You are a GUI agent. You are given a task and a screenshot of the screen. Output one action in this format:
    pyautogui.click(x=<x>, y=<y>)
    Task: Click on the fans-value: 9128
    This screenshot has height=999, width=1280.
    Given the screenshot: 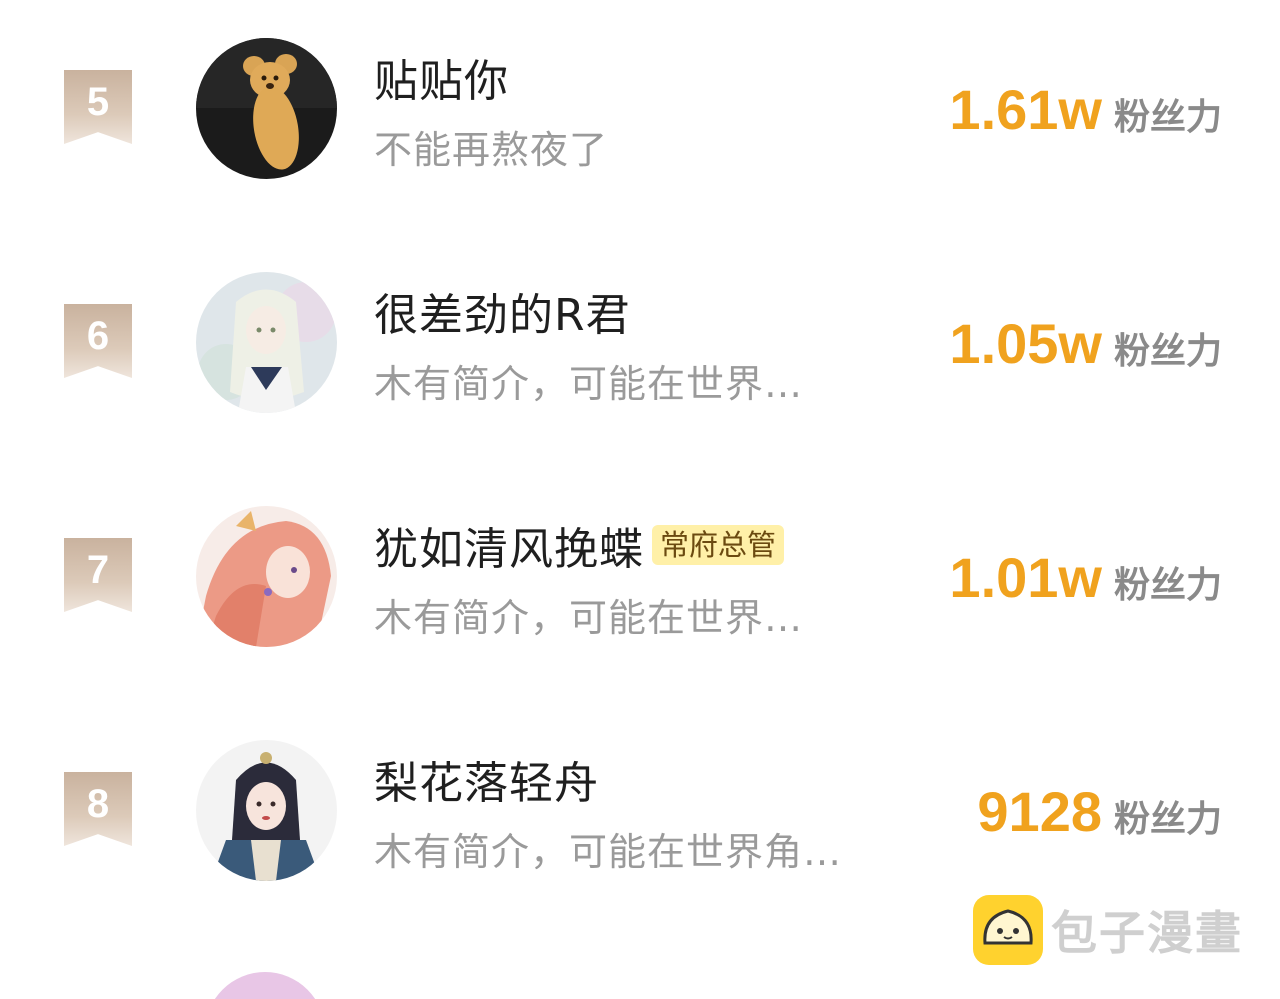 What is the action you would take?
    pyautogui.click(x=1039, y=811)
    